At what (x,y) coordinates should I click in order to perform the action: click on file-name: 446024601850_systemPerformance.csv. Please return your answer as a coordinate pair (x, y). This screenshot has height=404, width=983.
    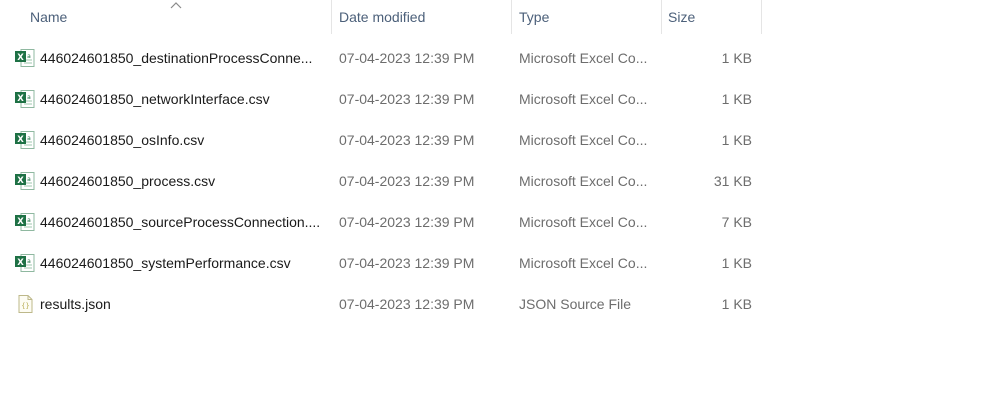
    Looking at the image, I should click on (165, 263).